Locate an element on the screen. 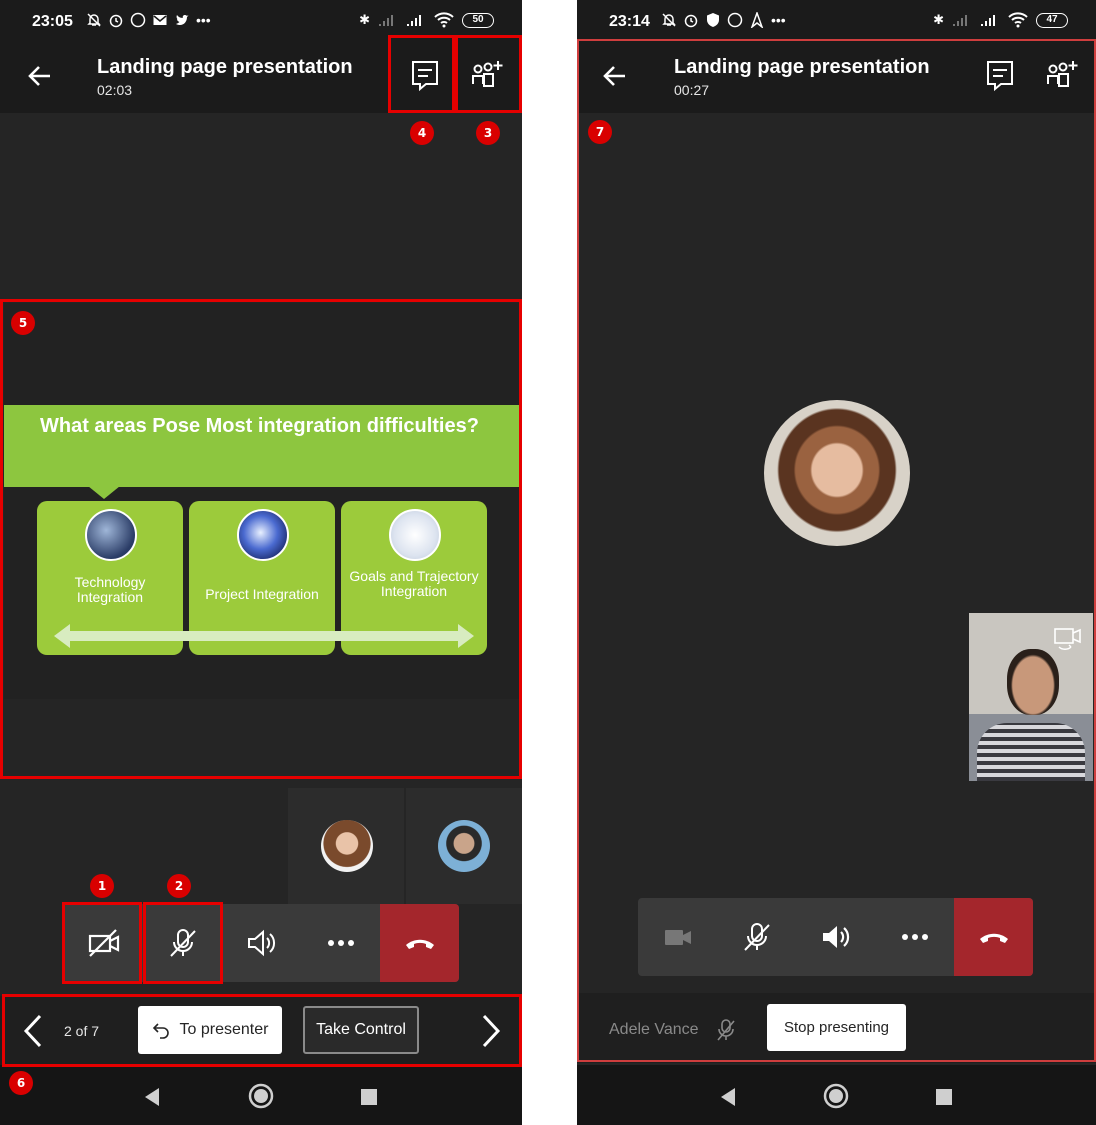  location-arrow-icon is located at coordinates (757, 20).